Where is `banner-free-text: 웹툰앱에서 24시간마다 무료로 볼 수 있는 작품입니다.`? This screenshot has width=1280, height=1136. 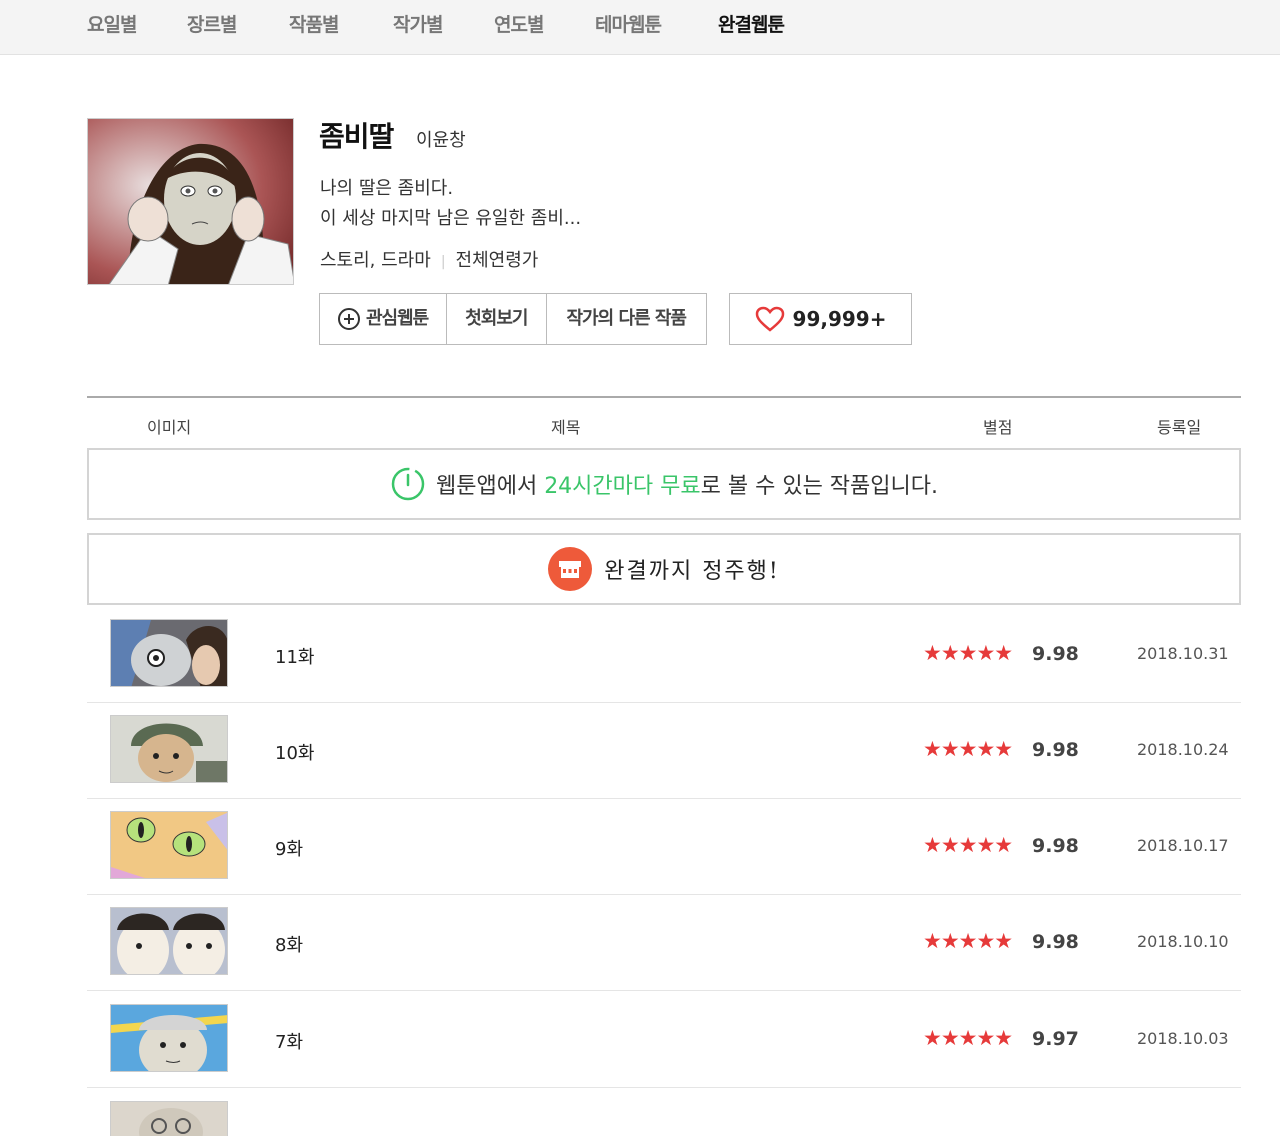 banner-free-text: 웹툰앱에서 24시간마다 무료로 볼 수 있는 작품입니다. is located at coordinates (687, 484).